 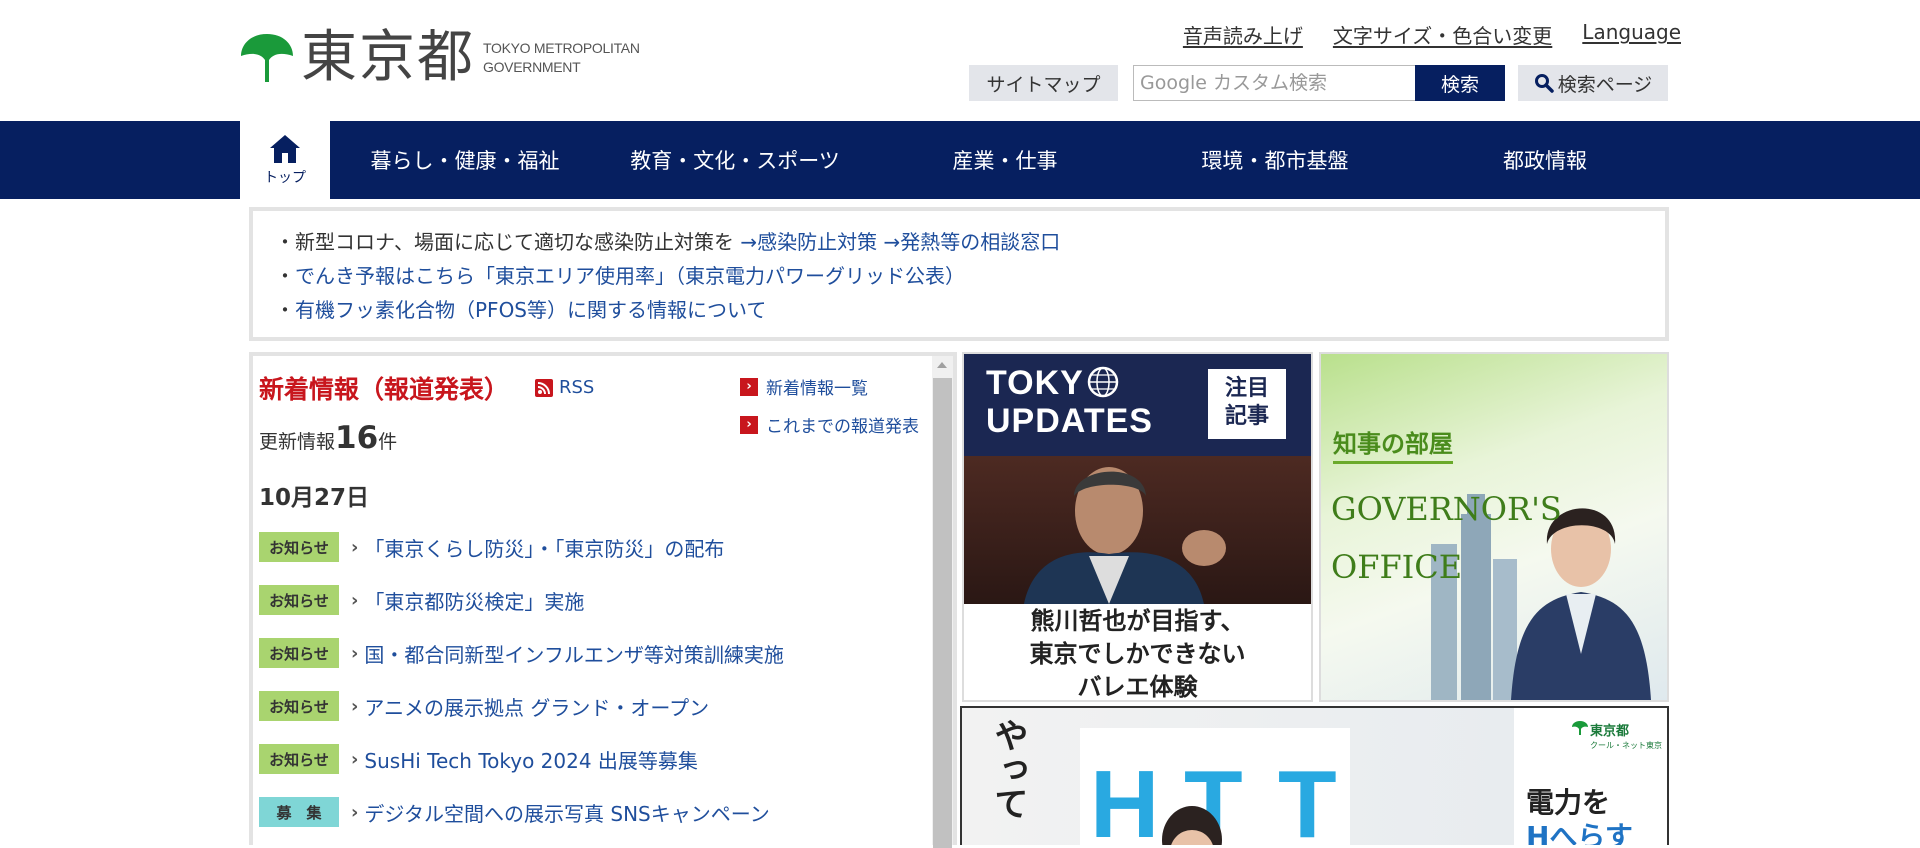 I want to click on power-banner-photo: やって H T T, so click(x=1238, y=776).